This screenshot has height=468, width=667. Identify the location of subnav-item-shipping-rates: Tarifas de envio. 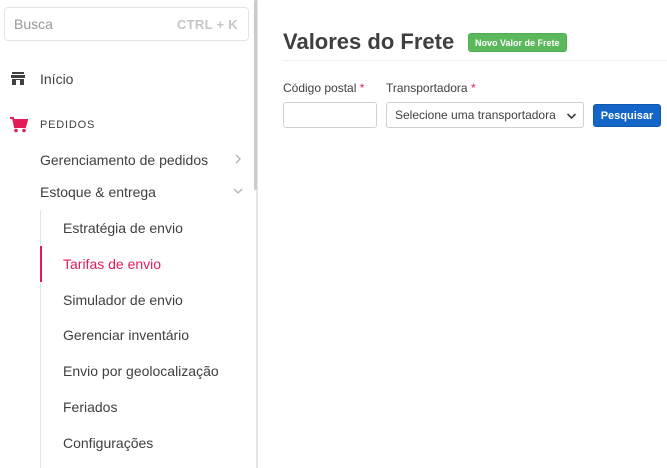
(145, 264).